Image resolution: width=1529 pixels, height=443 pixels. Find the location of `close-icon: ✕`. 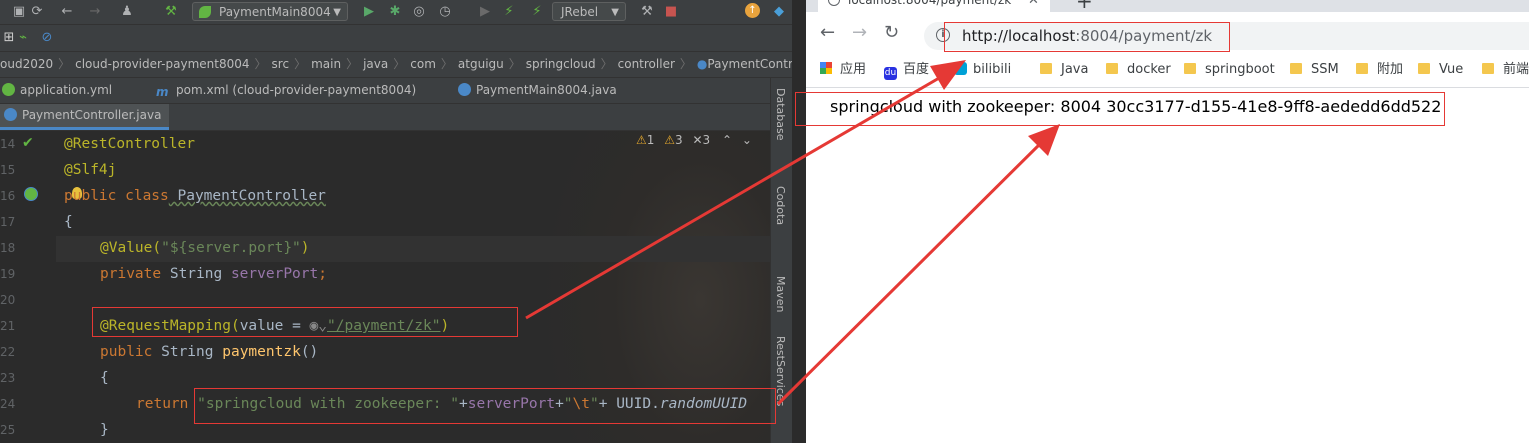

close-icon: ✕ is located at coordinates (1033, 4).